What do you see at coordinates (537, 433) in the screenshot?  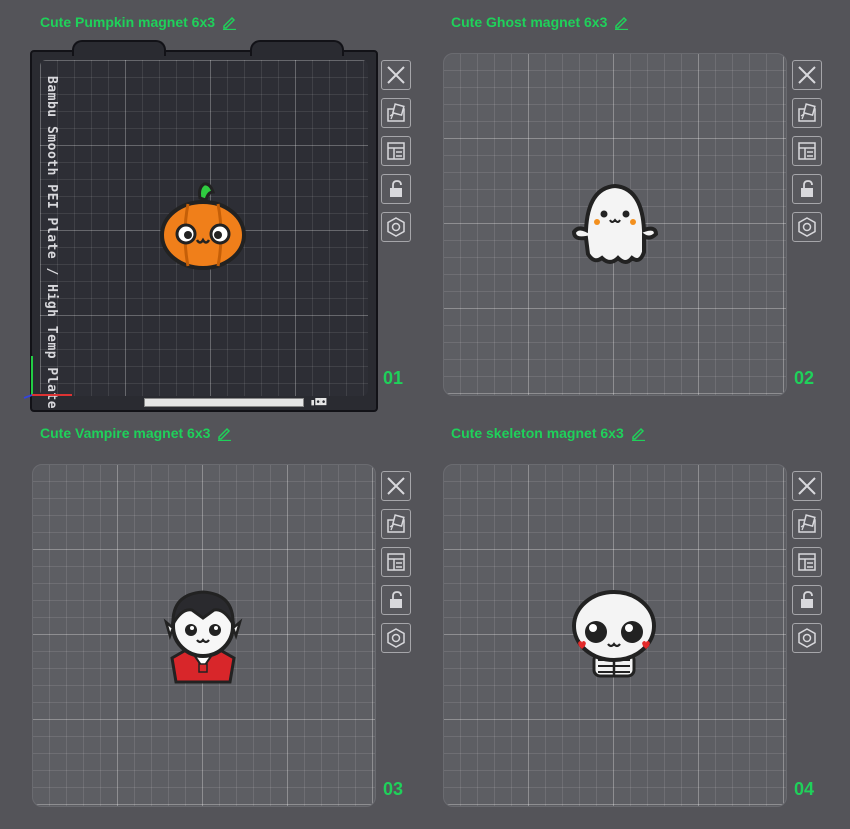 I see `plate-title-text: Cute skeleton magnet 6x3` at bounding box center [537, 433].